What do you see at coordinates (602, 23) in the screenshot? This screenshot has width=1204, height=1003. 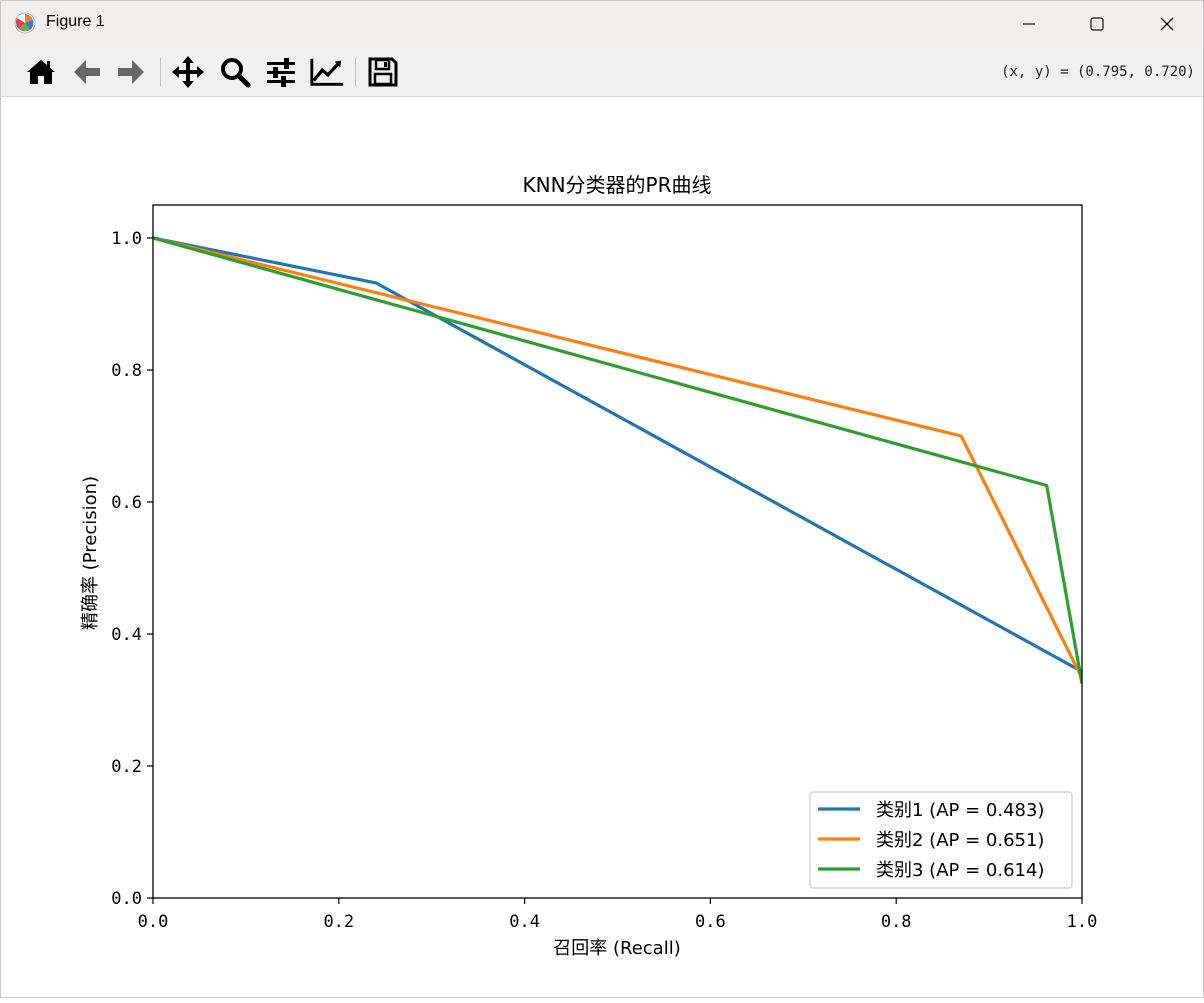 I see `title-bar: Figure 1` at bounding box center [602, 23].